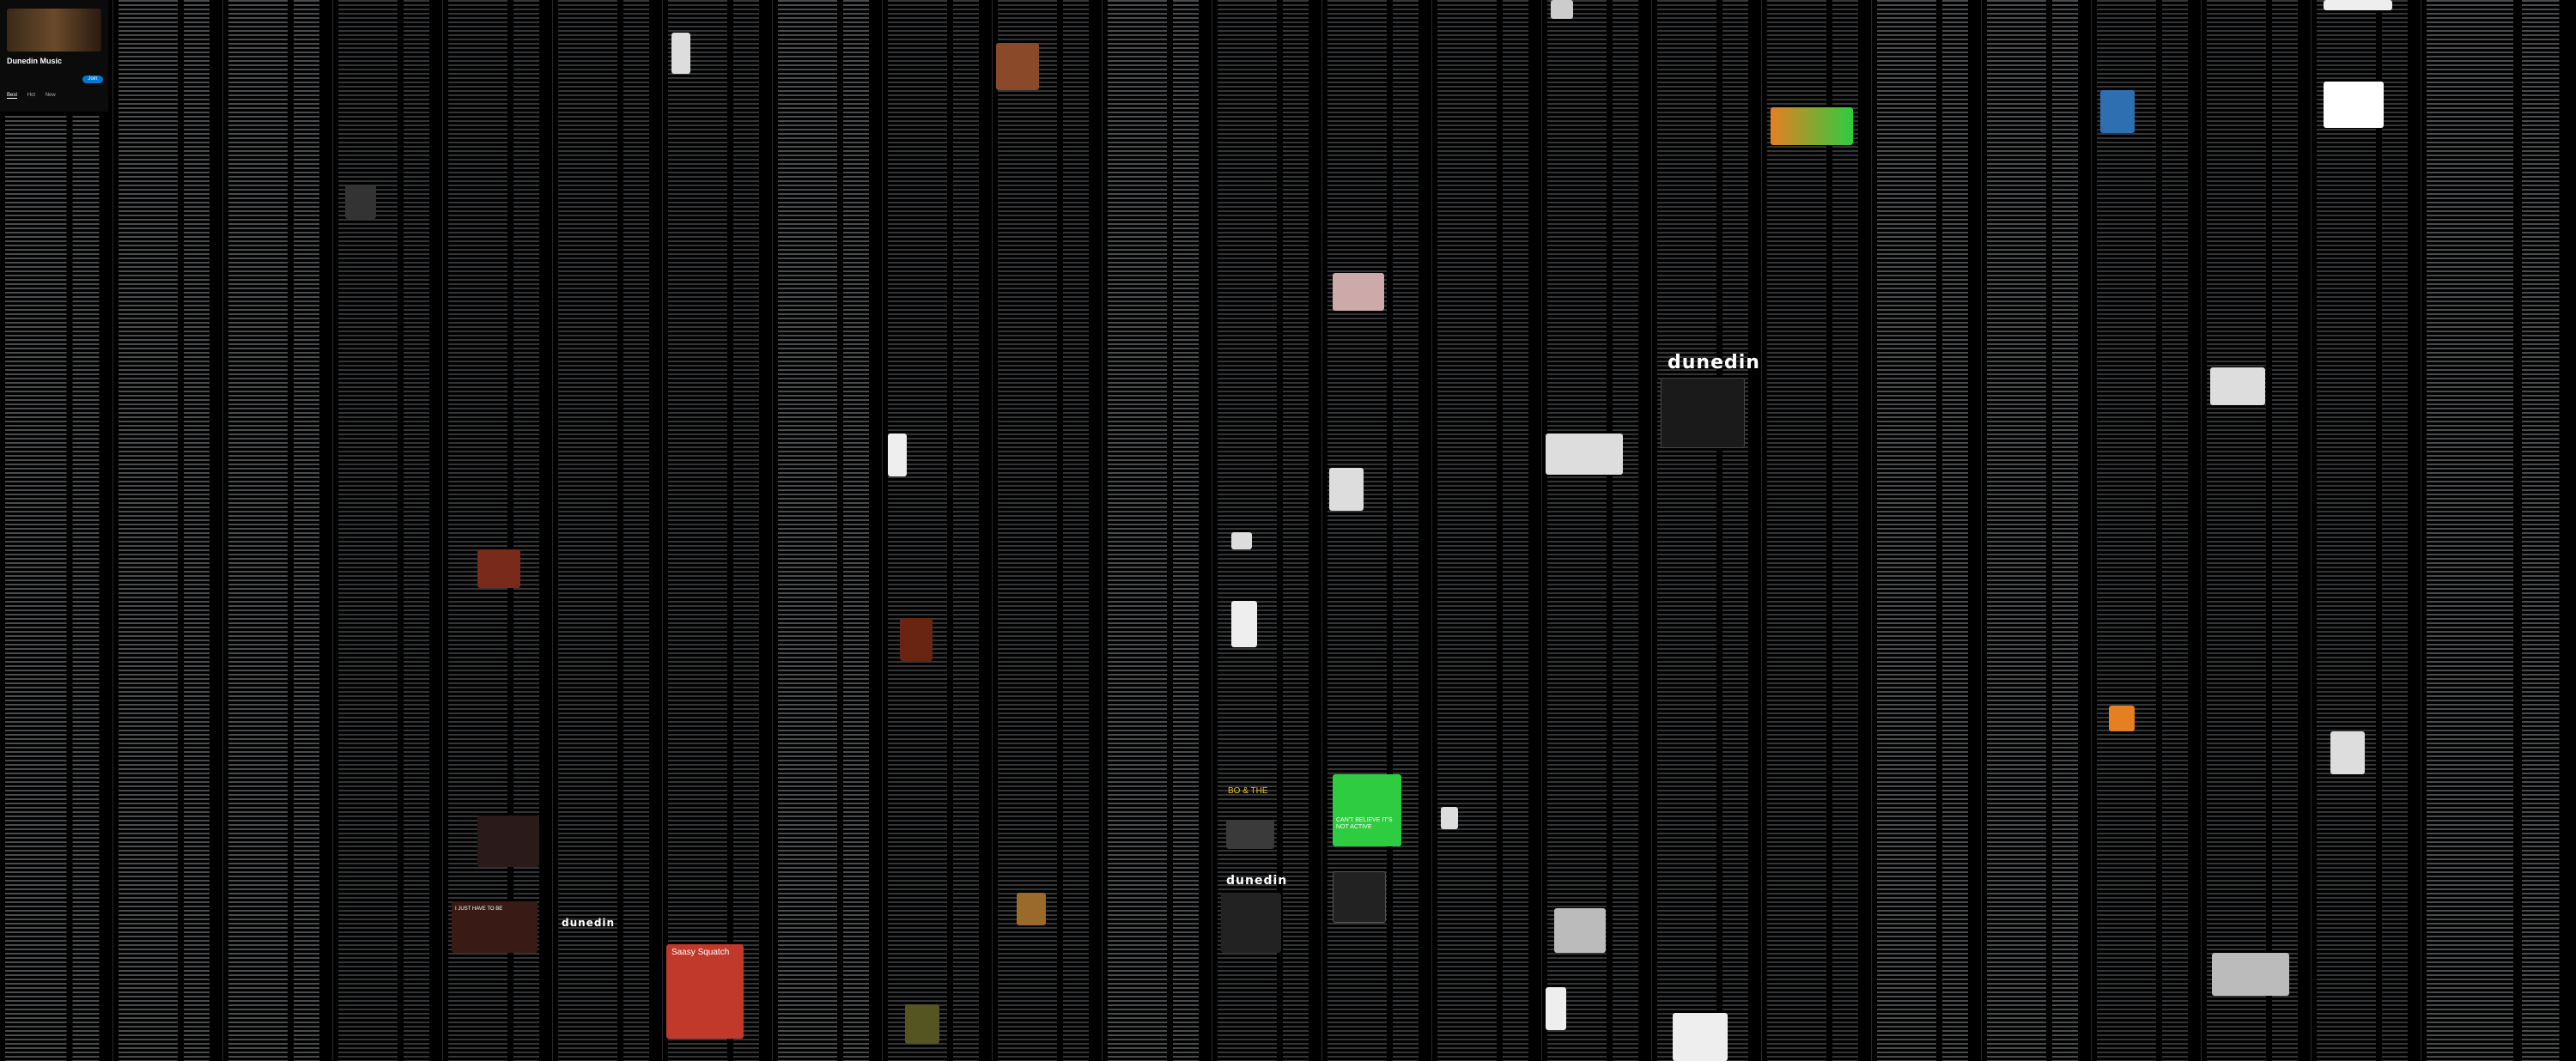 This screenshot has width=2576, height=1061. Describe the element at coordinates (589, 923) in the screenshot. I see `dunedin-logo-small: dunedin` at that location.